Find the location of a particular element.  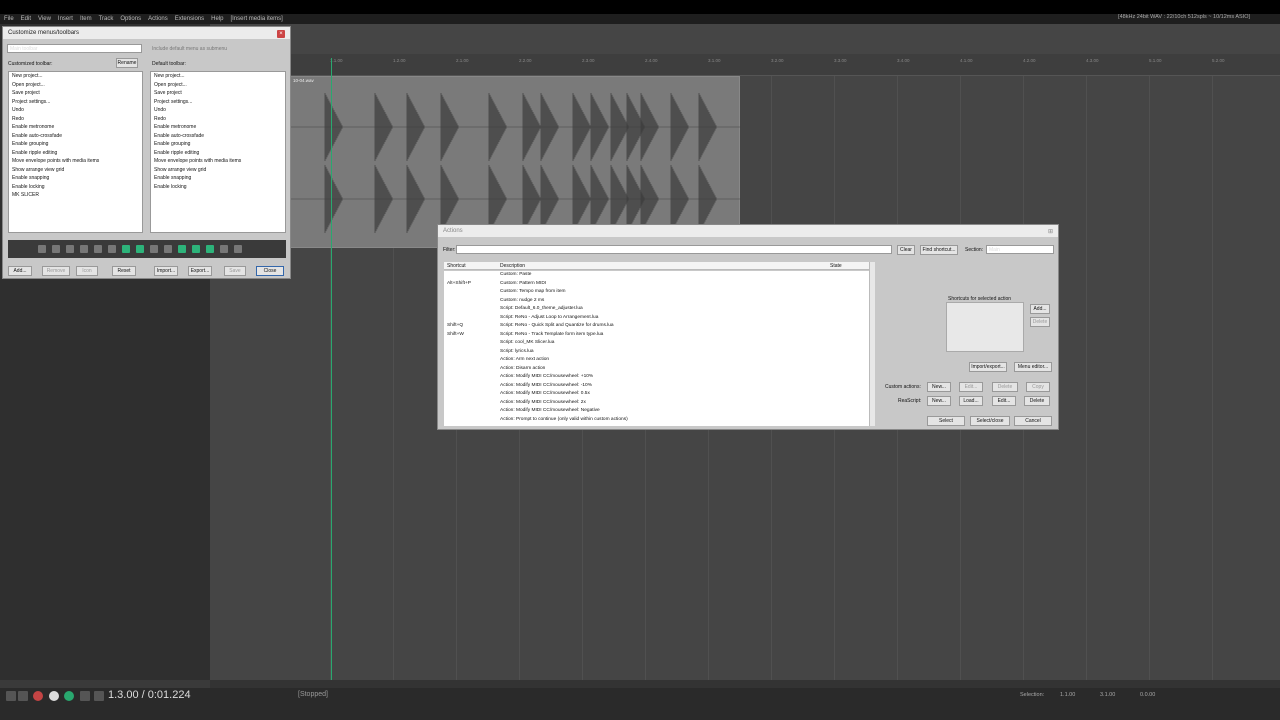

play-icon is located at coordinates (54, 696).